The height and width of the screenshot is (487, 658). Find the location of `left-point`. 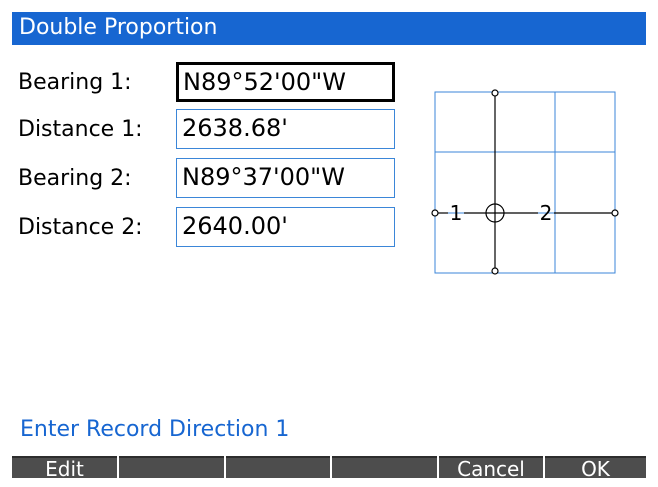

left-point is located at coordinates (435, 213).